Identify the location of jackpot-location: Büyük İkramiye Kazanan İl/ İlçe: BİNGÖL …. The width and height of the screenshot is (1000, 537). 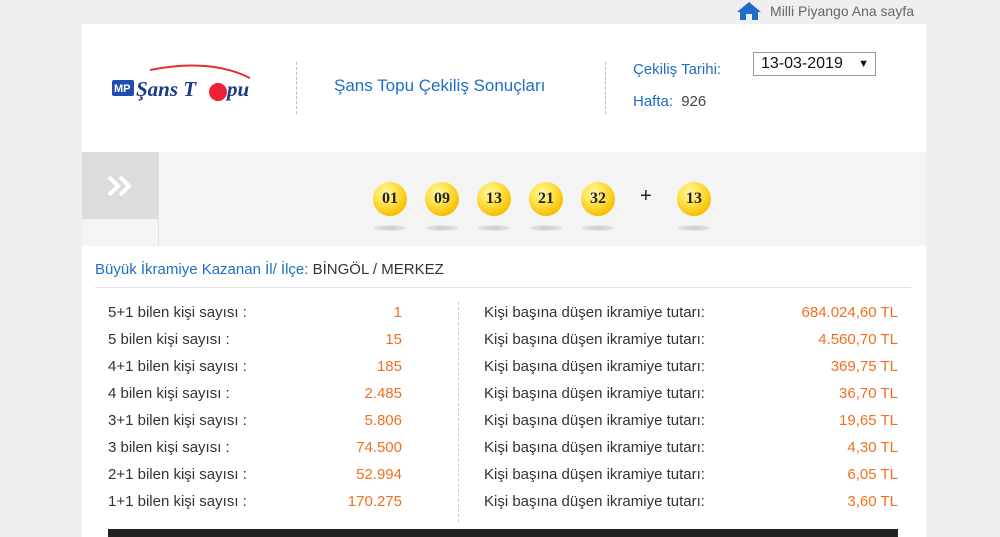
(269, 269).